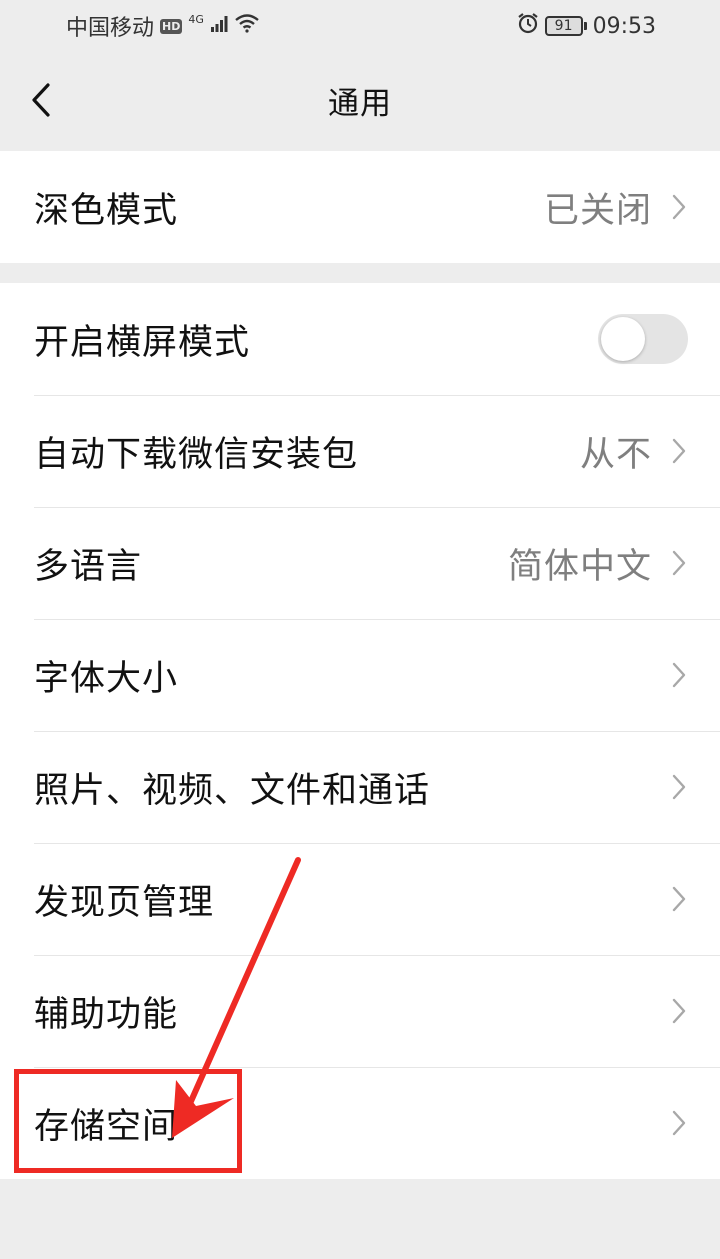 The width and height of the screenshot is (720, 1259). Describe the element at coordinates (106, 210) in the screenshot. I see `dark-mode-label: 深色模式` at that location.